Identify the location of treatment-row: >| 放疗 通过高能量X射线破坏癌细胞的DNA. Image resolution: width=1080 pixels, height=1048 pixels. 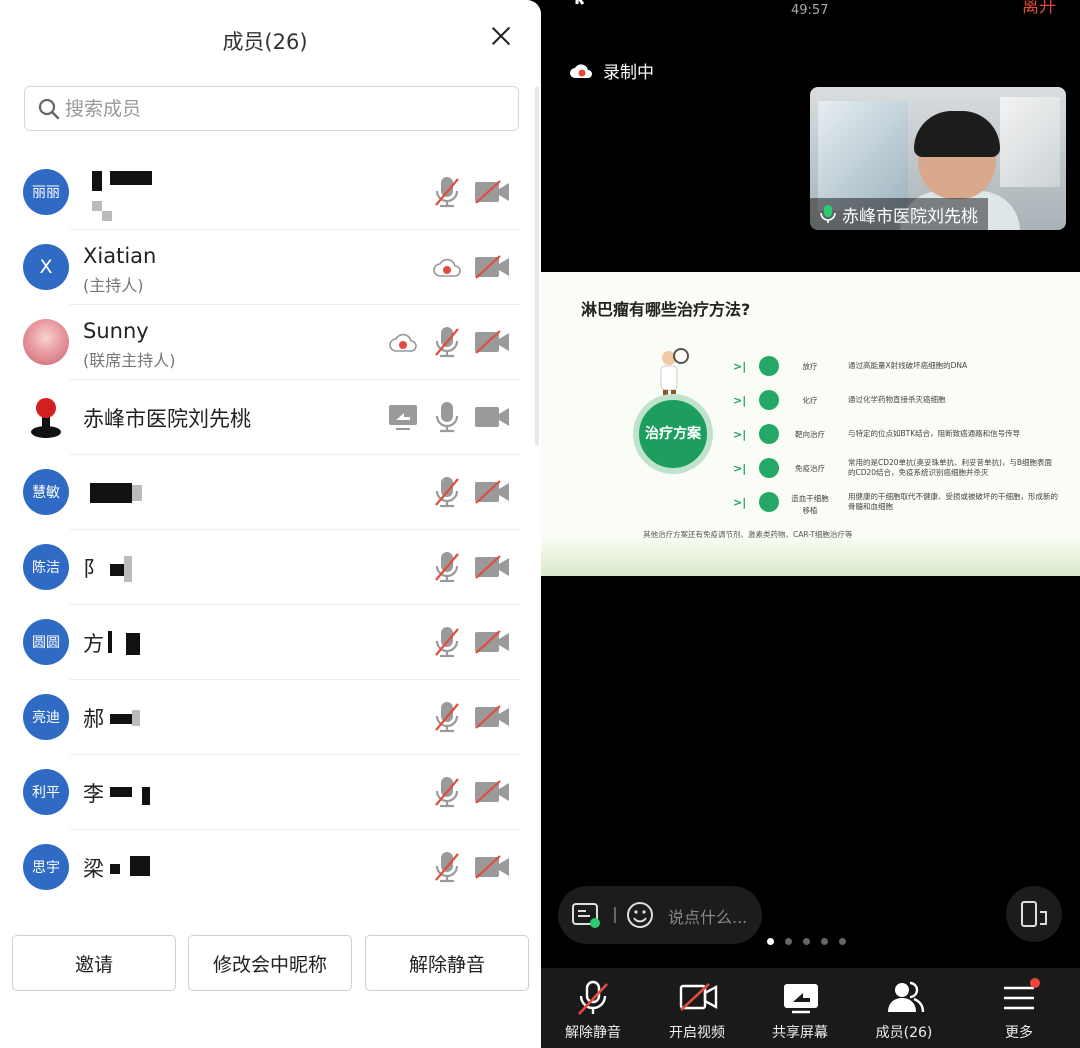
(903, 367).